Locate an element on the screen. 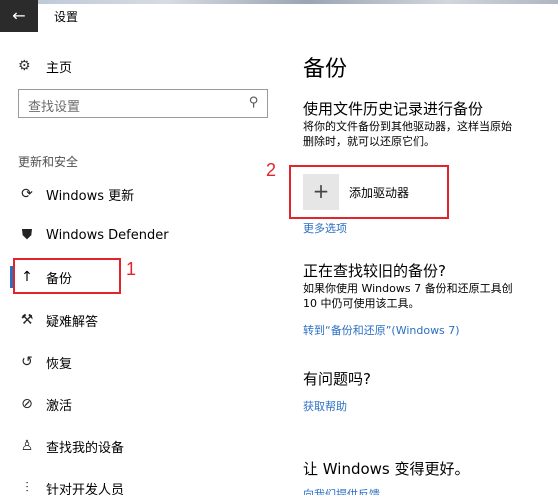  search-icon: ⚲ is located at coordinates (254, 102).